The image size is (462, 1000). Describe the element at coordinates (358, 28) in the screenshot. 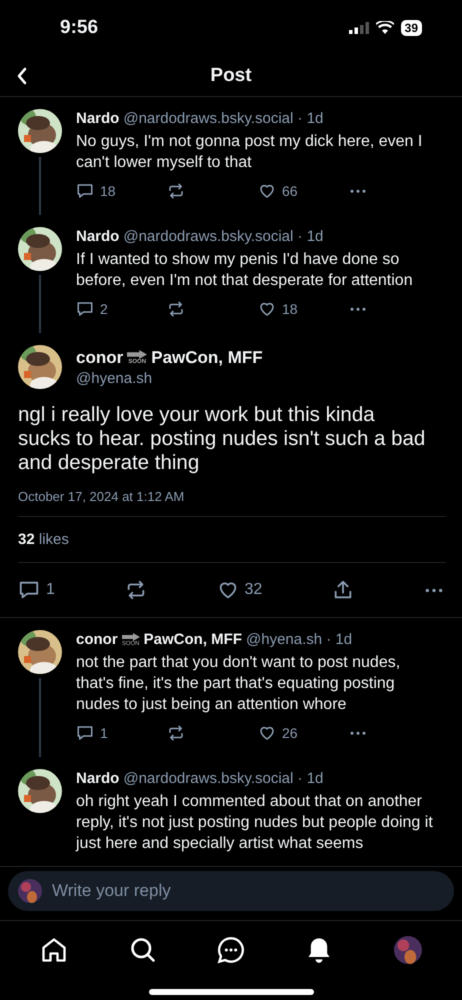

I see `signal-icon` at that location.